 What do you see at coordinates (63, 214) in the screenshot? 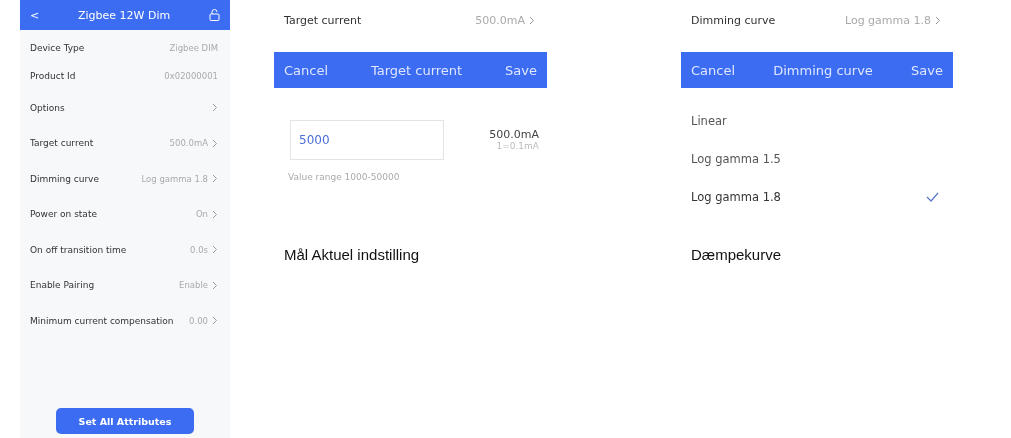
I see `row-label: Power on state` at bounding box center [63, 214].